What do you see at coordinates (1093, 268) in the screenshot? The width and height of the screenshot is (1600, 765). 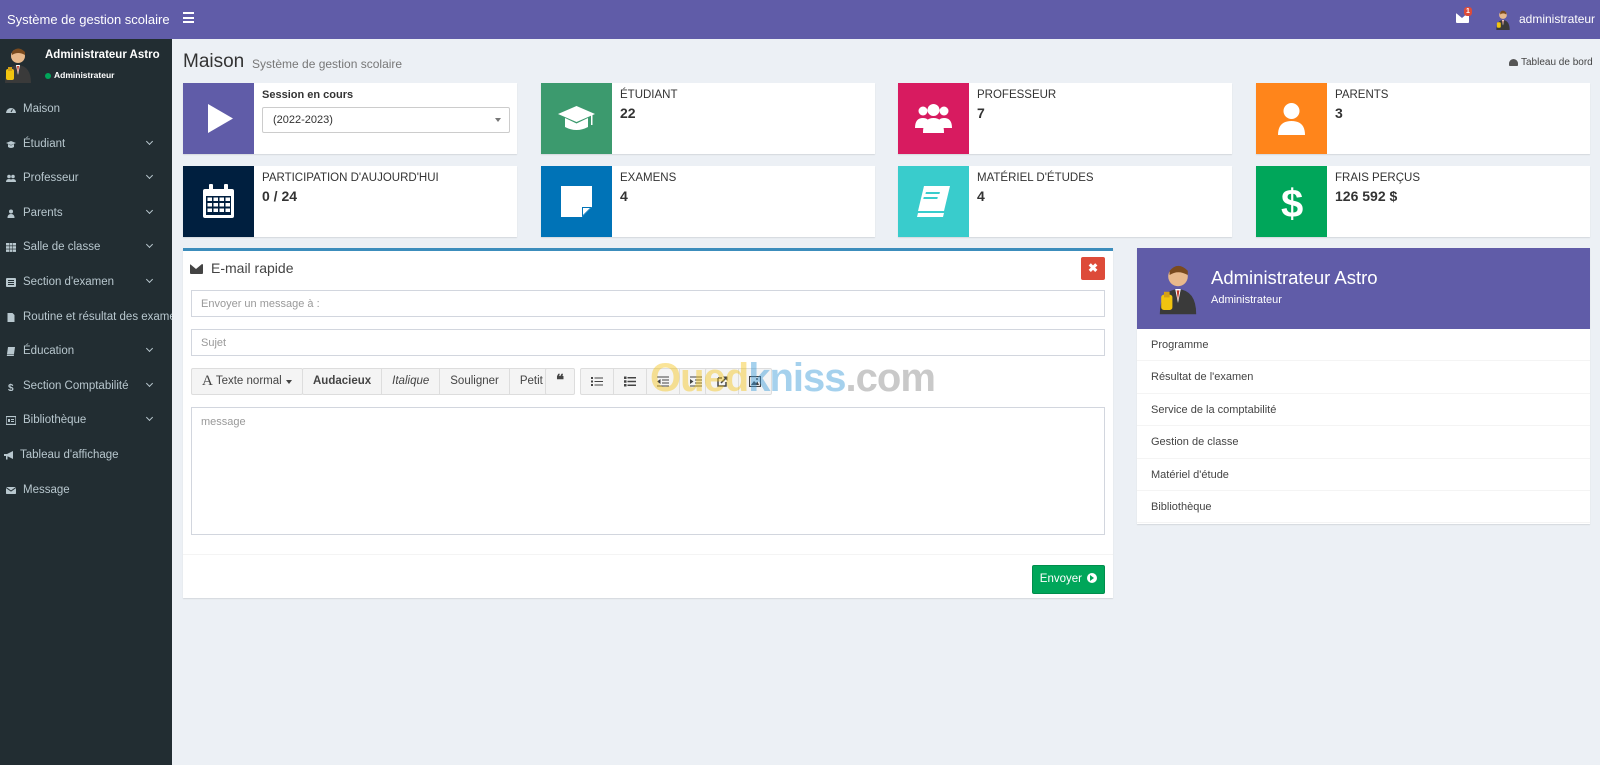 I see `close-button: ✖` at bounding box center [1093, 268].